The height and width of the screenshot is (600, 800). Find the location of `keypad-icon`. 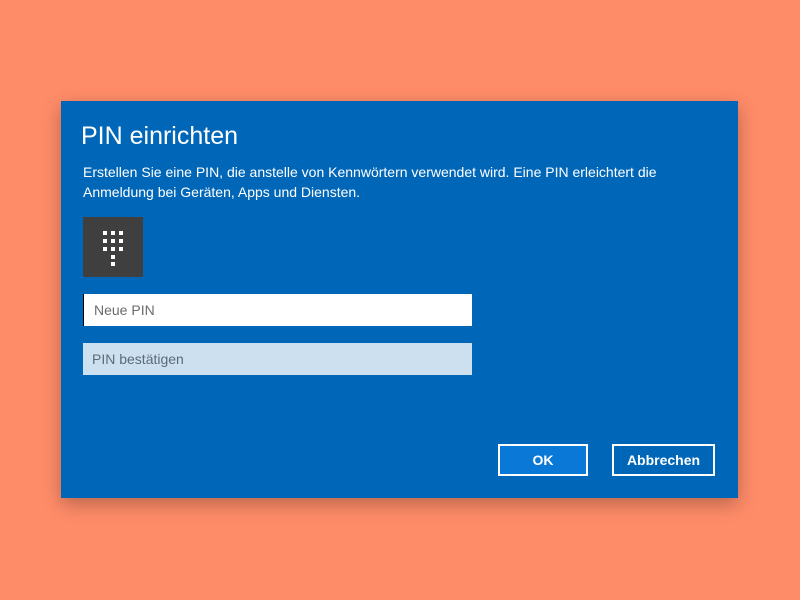

keypad-icon is located at coordinates (113, 247).